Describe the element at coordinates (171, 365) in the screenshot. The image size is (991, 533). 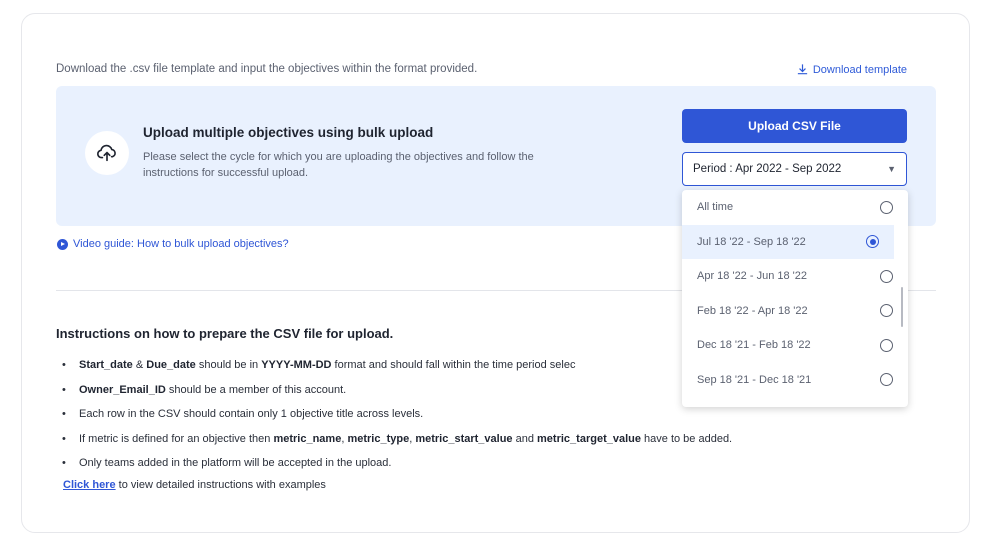
I see `field-name: Due_date` at that location.